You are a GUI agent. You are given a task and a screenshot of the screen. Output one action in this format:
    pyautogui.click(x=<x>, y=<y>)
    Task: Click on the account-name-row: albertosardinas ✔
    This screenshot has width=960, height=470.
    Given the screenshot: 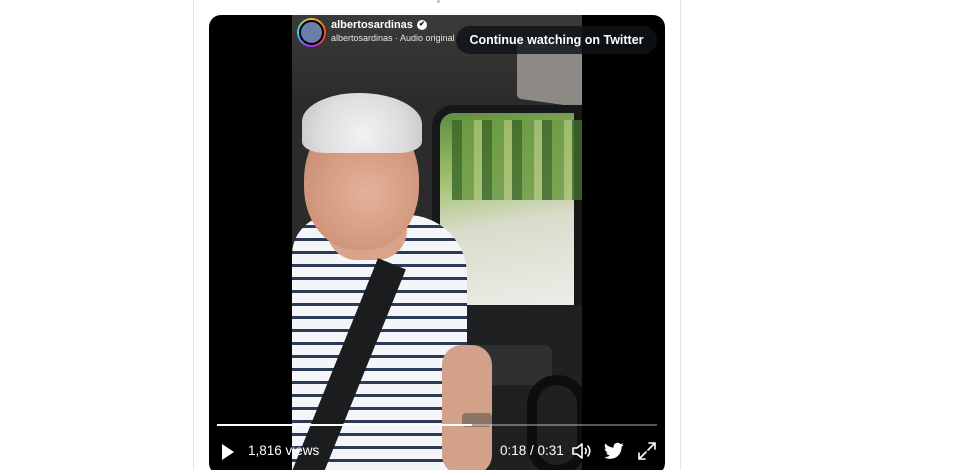 What is the action you would take?
    pyautogui.click(x=379, y=25)
    